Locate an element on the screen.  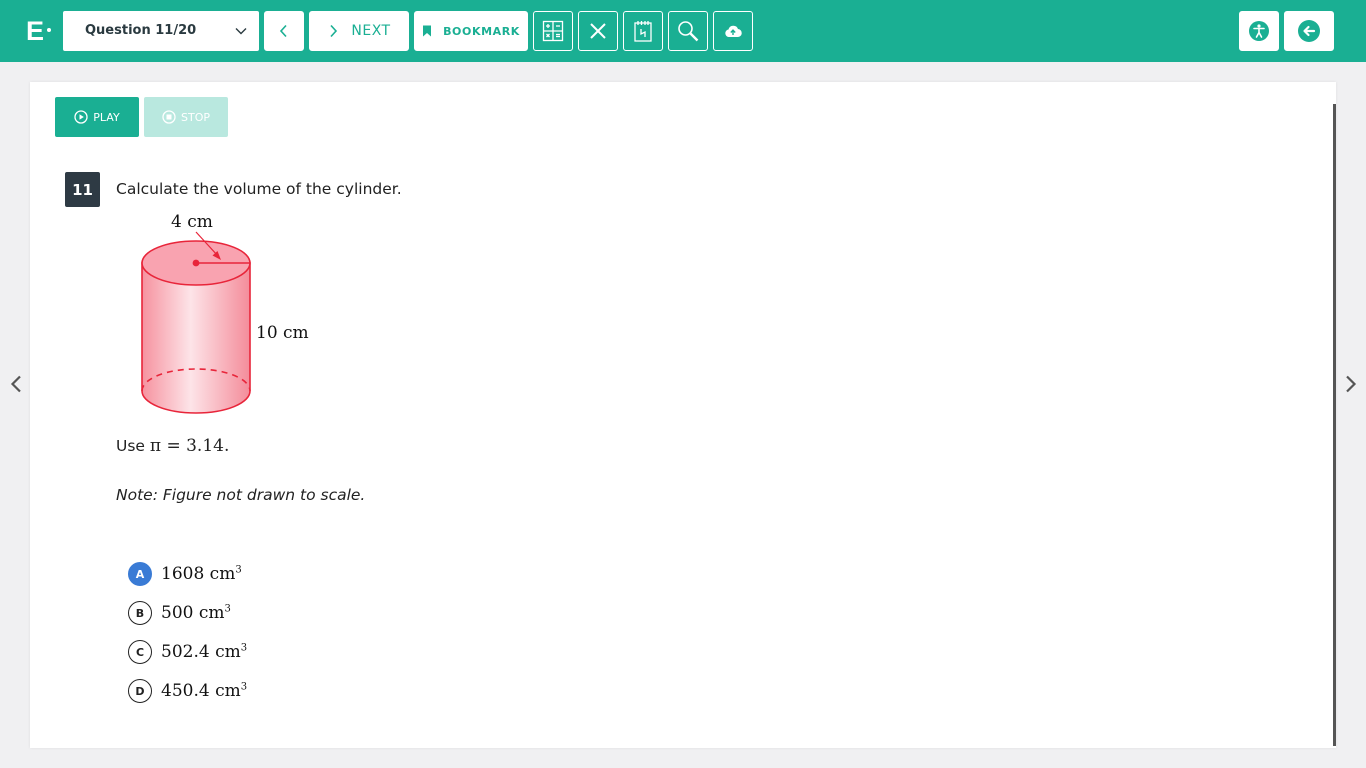
notepad-icon is located at coordinates (643, 31).